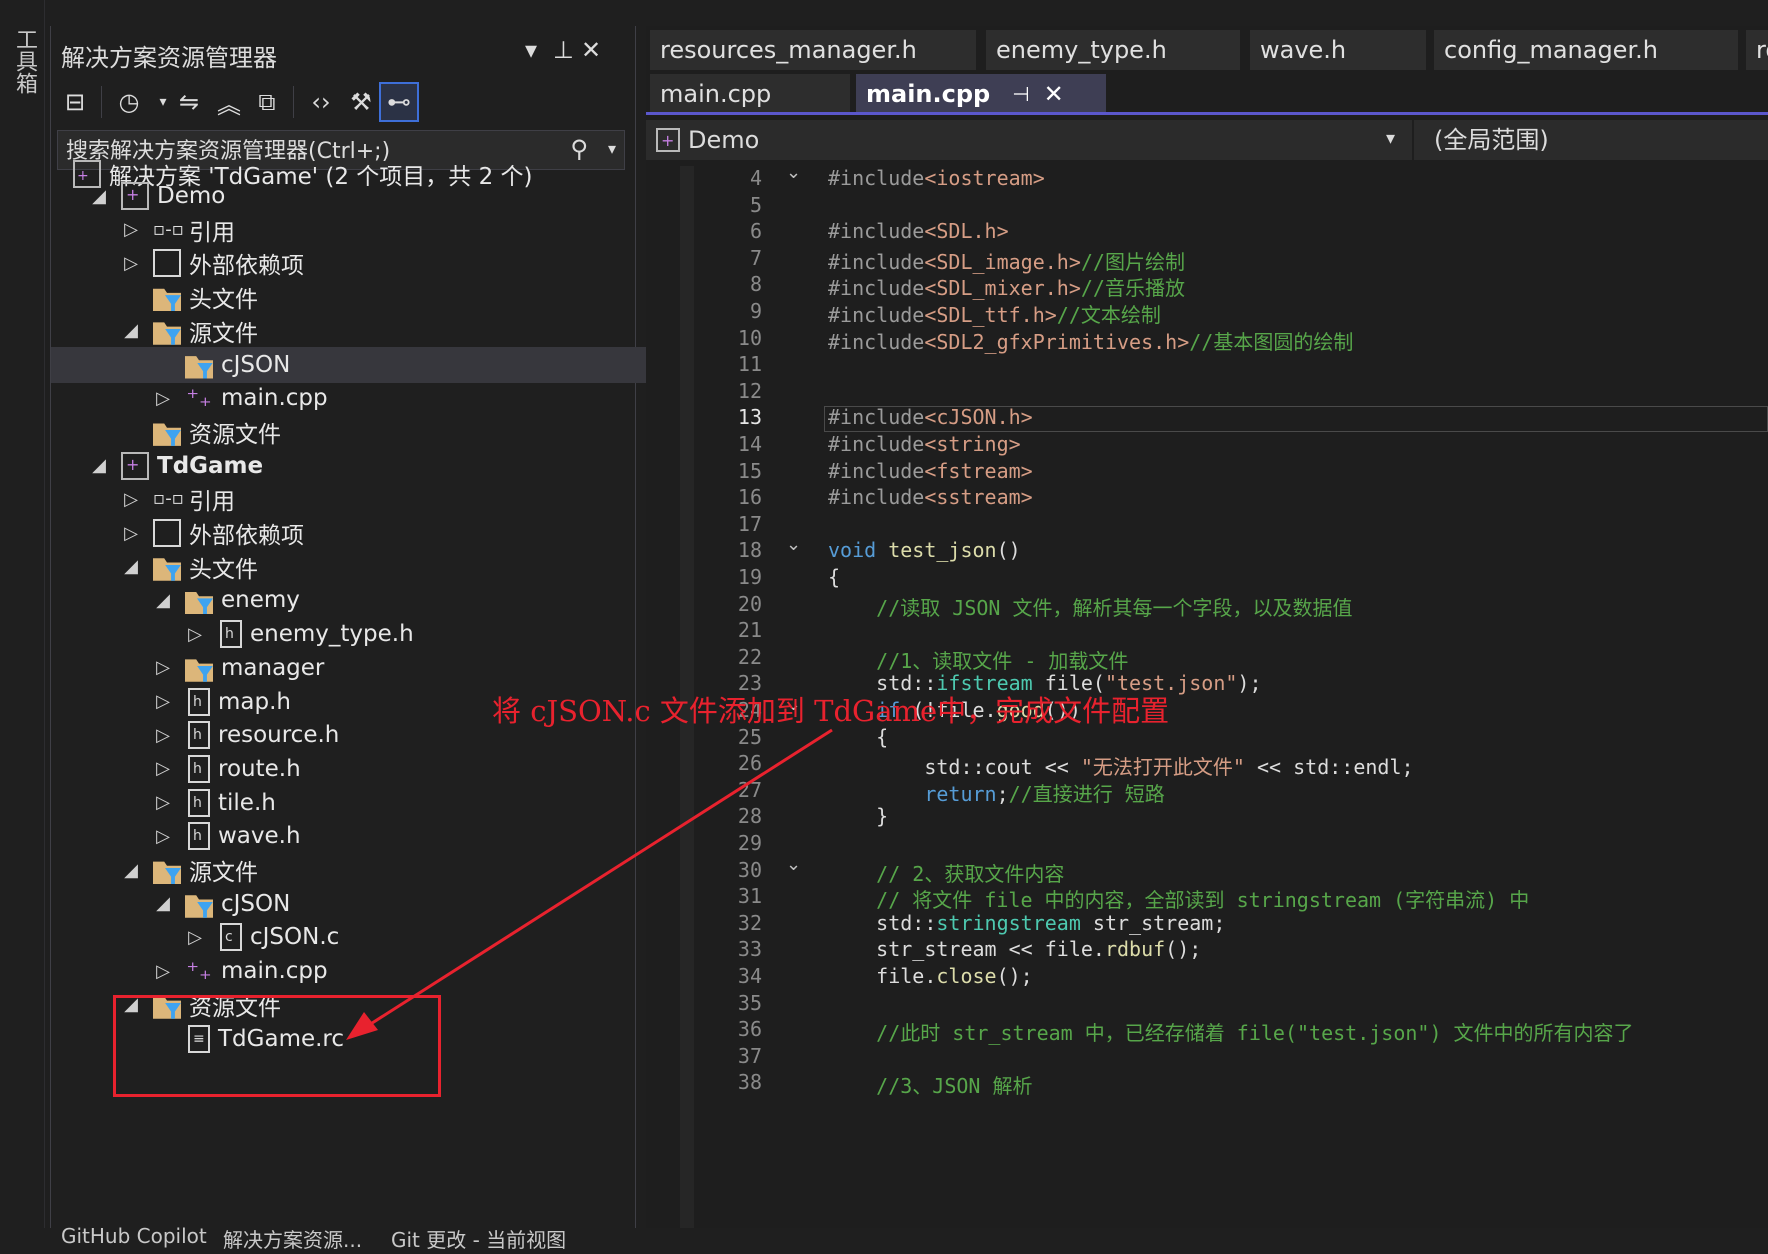 The height and width of the screenshot is (1254, 1768). I want to click on tab-config-manager-h: config_manager.h, so click(1586, 50).